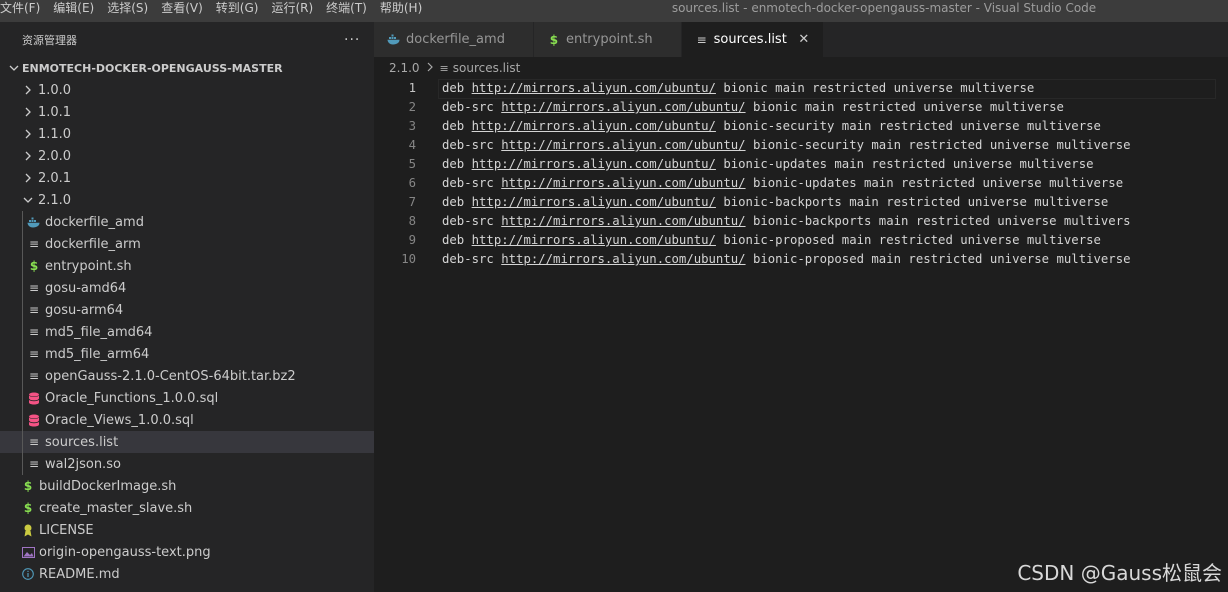 This screenshot has height=592, width=1228. What do you see at coordinates (76, 11) in the screenshot?
I see `menu-edit: 编辑(E)` at bounding box center [76, 11].